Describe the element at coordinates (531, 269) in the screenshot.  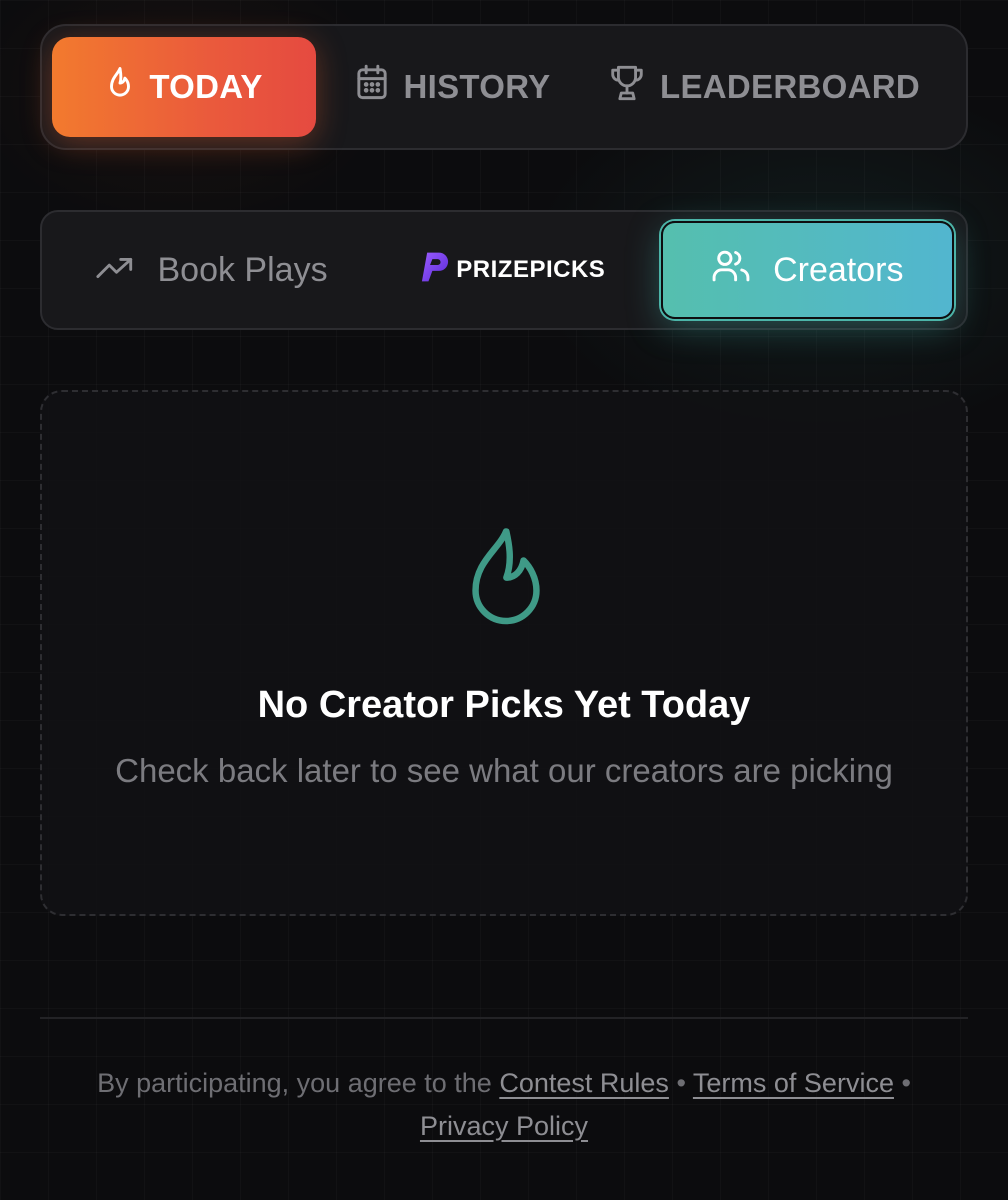
I see `prizepicks-label: PRIZEPICKS` at that location.